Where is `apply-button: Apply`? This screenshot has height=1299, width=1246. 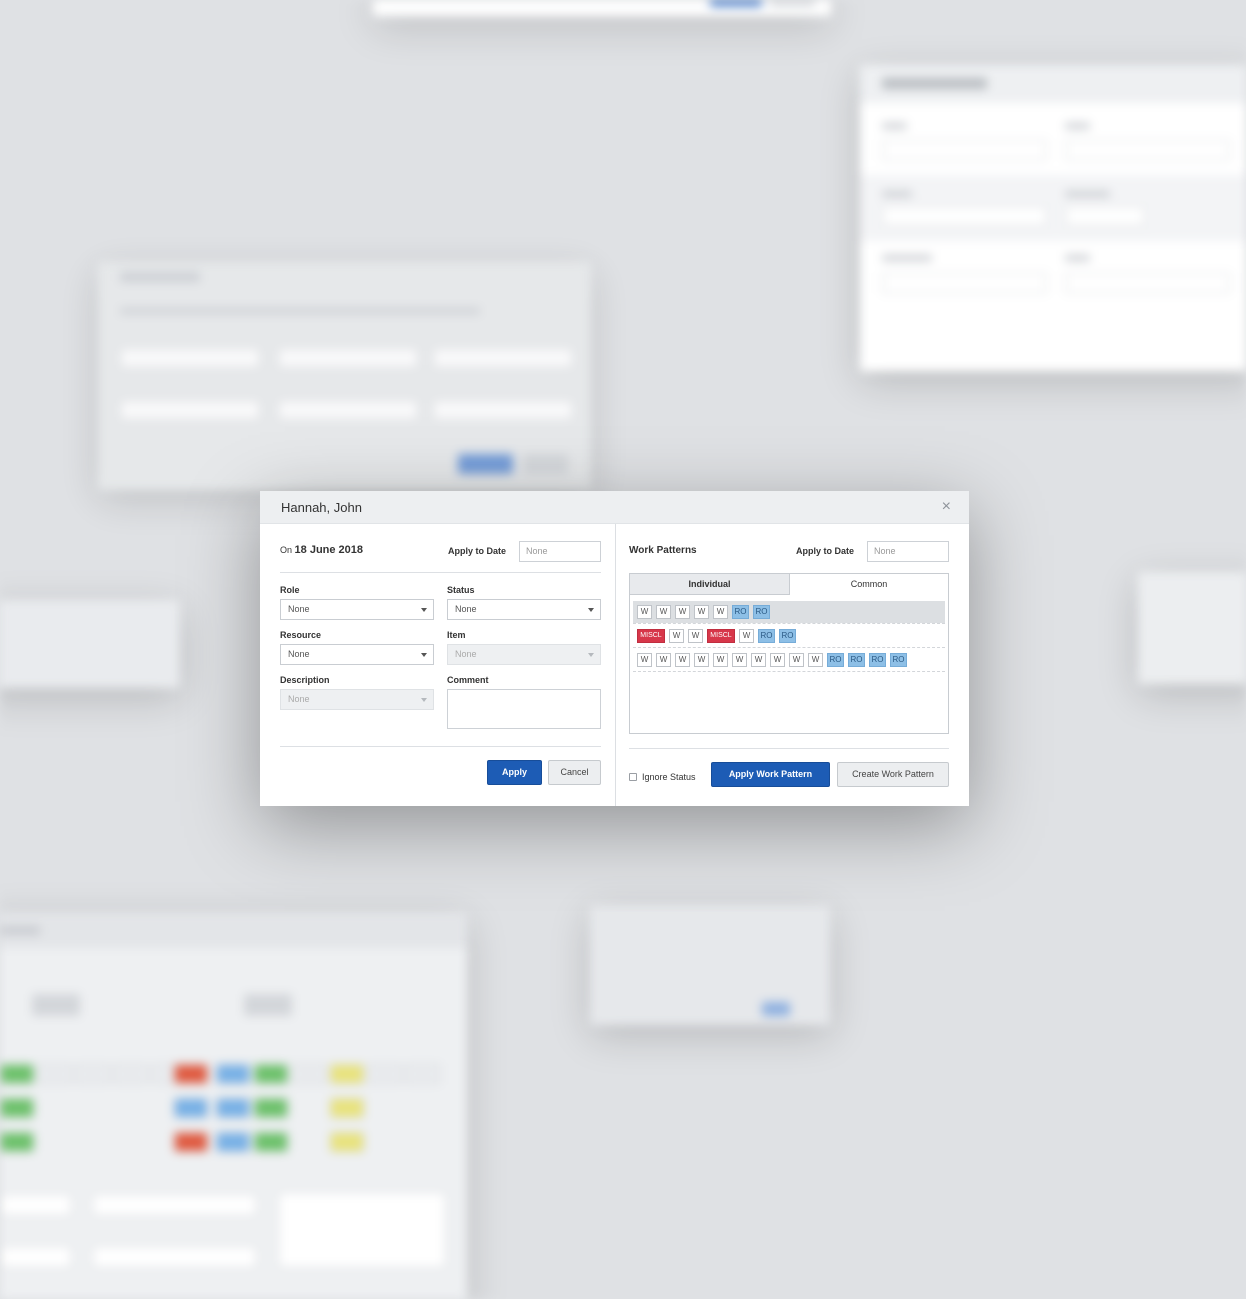 apply-button: Apply is located at coordinates (514, 772).